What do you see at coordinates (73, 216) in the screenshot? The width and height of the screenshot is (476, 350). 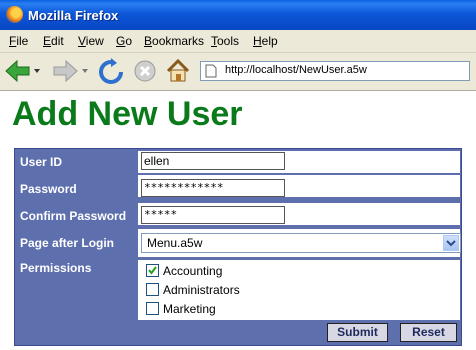 I see `confirm-password-label: Confirm Password` at bounding box center [73, 216].